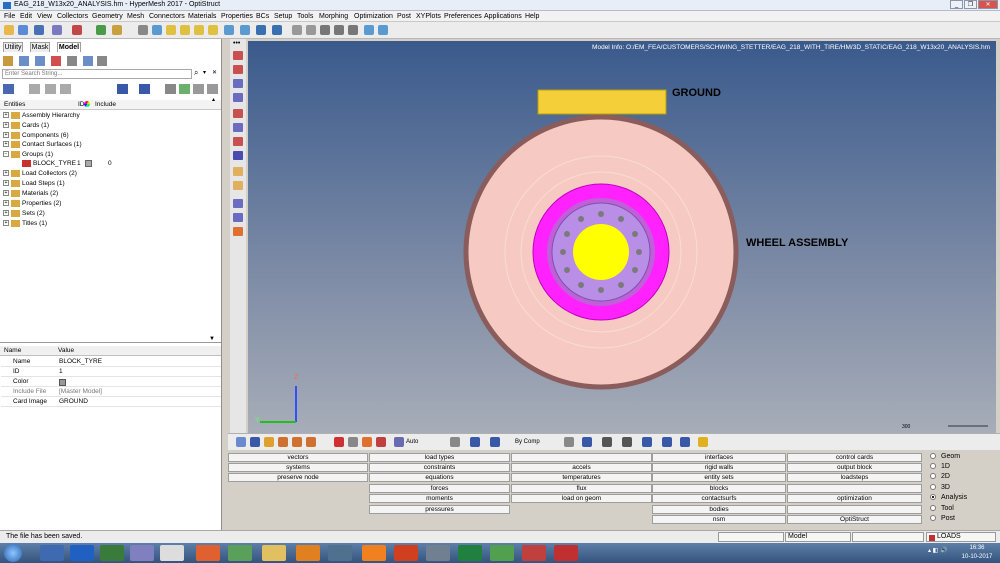 The width and height of the screenshot is (1000, 563). Describe the element at coordinates (977, 557) in the screenshot. I see `tray-date: 10-10-2017` at that location.